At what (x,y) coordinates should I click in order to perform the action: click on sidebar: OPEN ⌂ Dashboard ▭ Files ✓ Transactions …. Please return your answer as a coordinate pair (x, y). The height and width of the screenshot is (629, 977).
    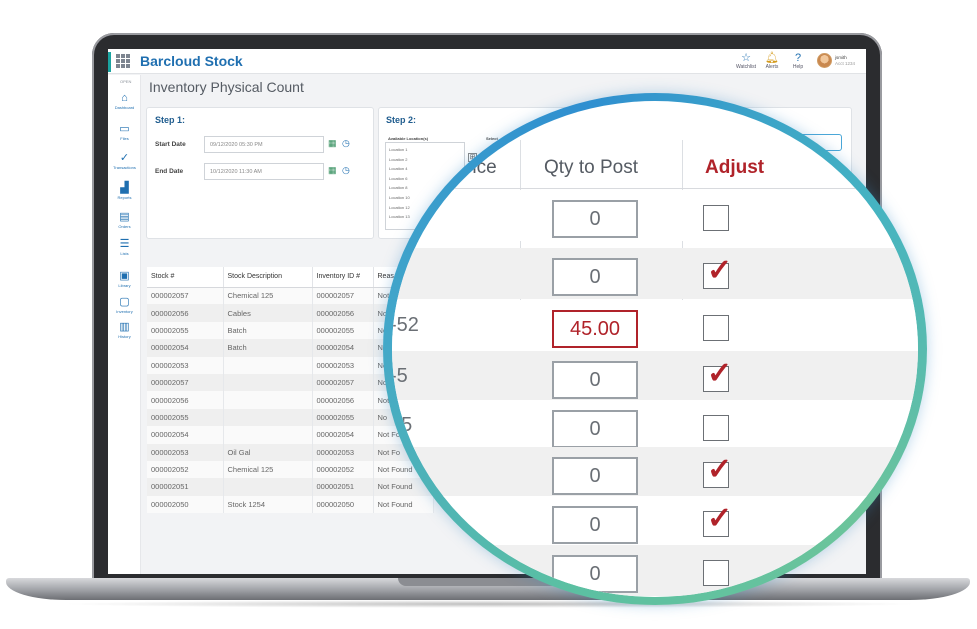
    Looking at the image, I should click on (124, 324).